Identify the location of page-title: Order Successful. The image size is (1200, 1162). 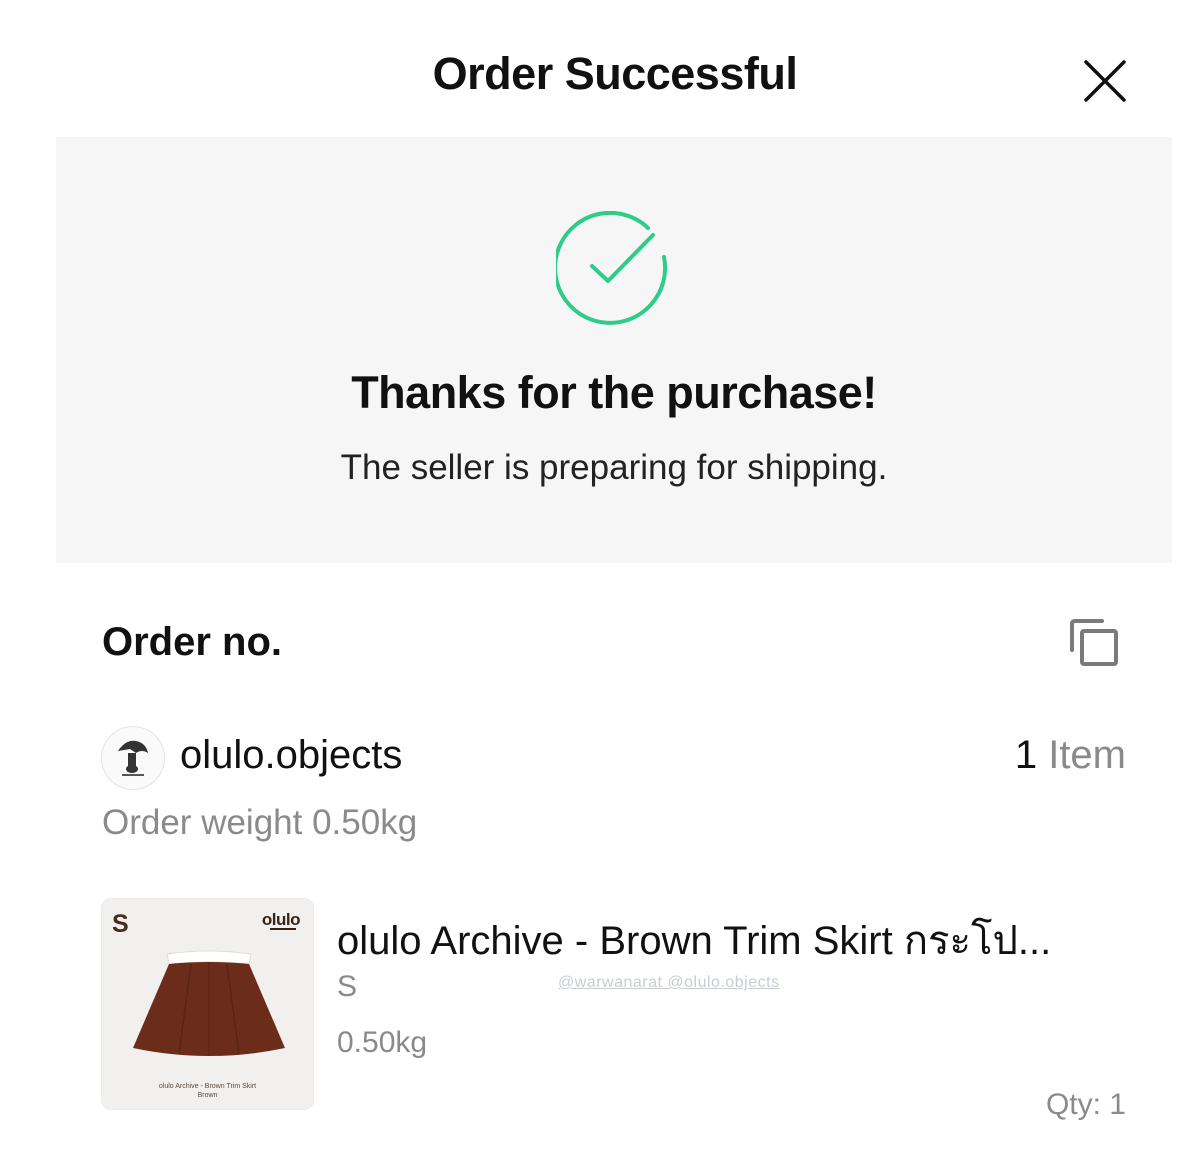
(615, 73).